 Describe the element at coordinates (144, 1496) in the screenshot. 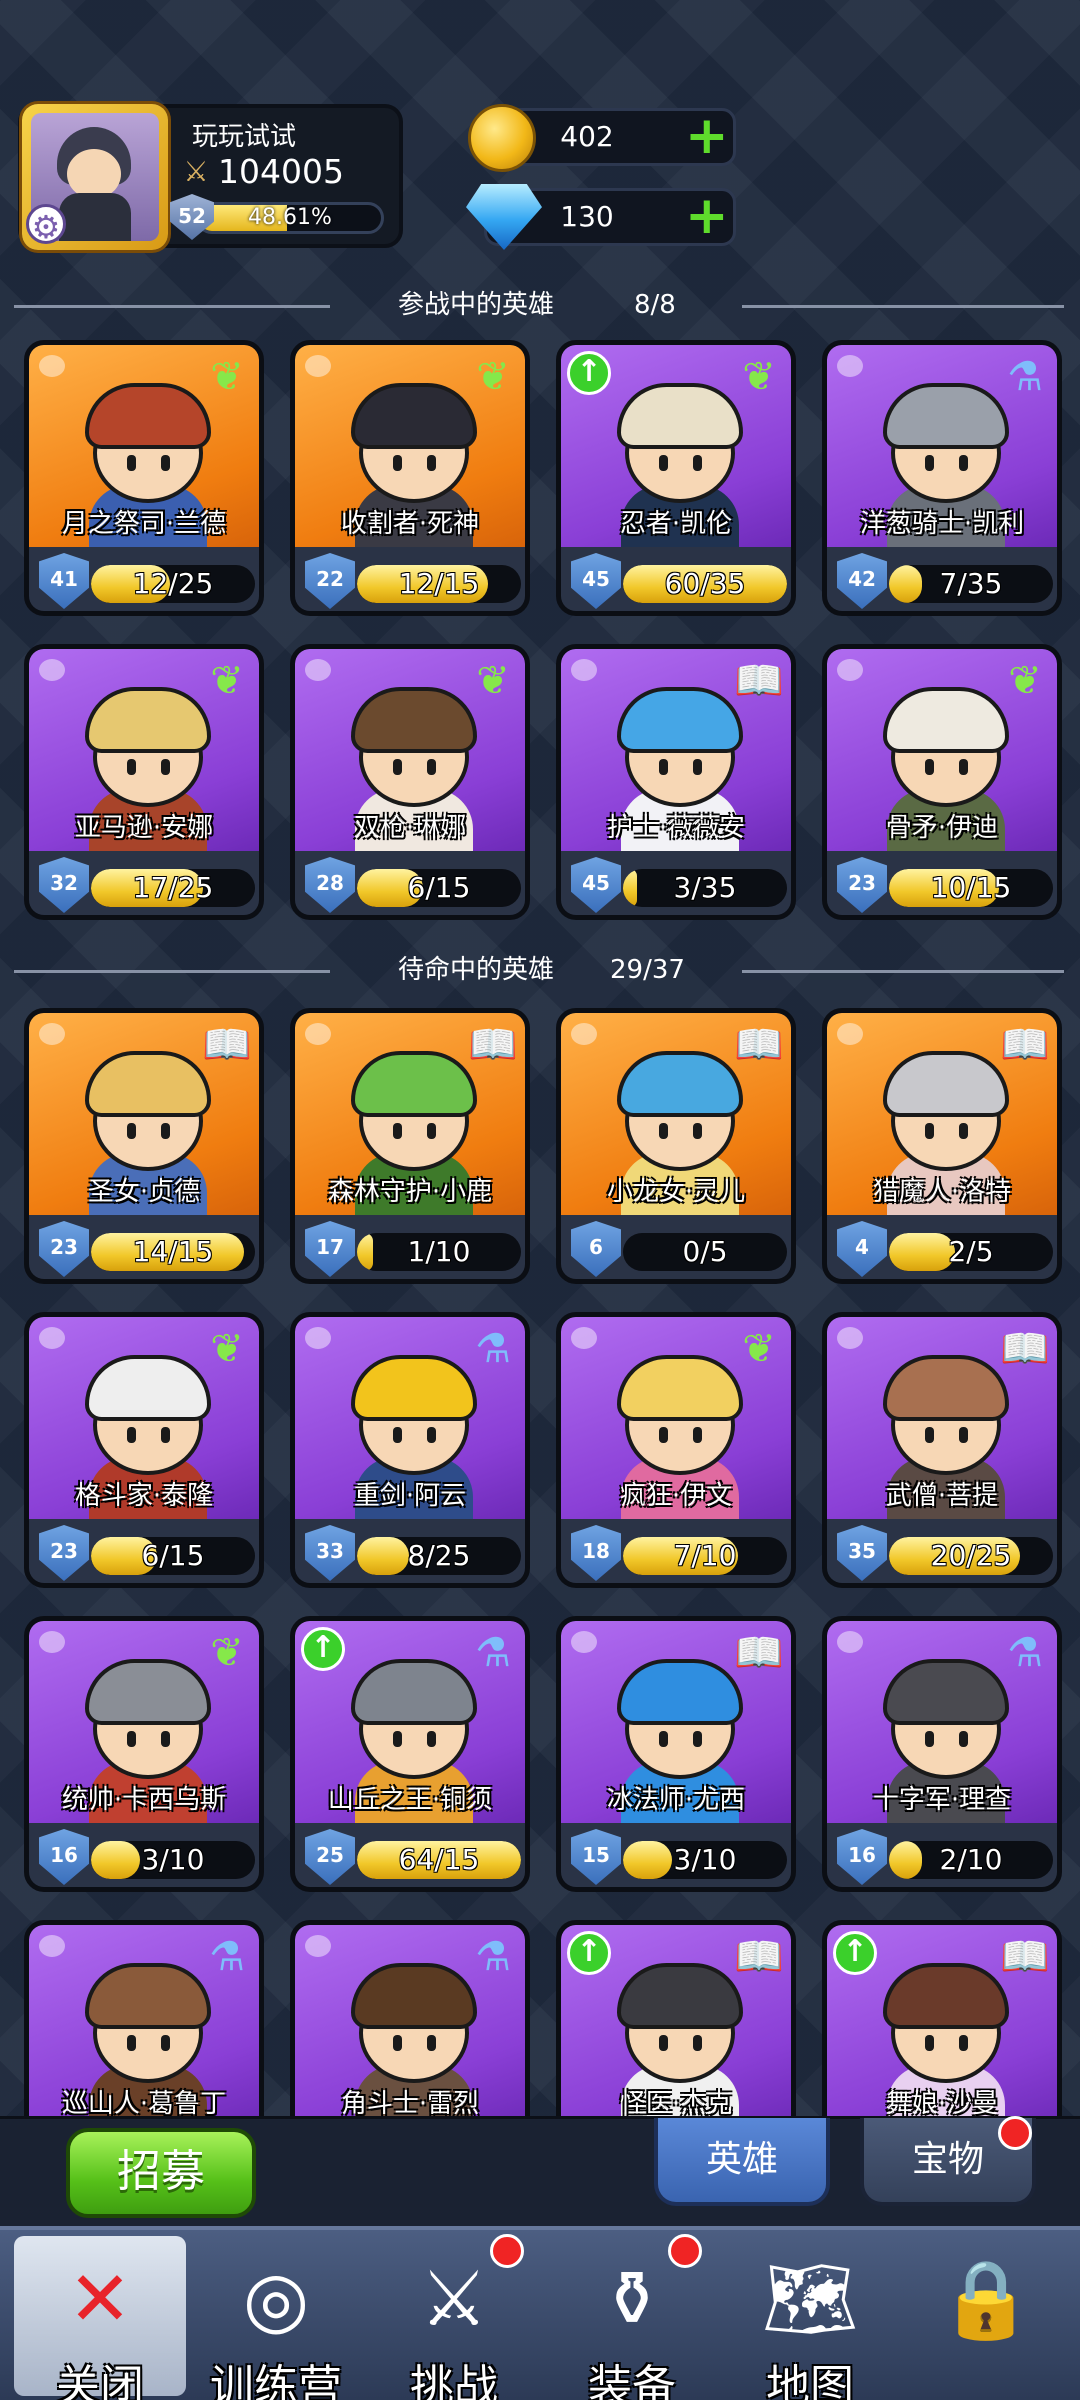

I see `hero-name: 格斗家·泰隆` at that location.